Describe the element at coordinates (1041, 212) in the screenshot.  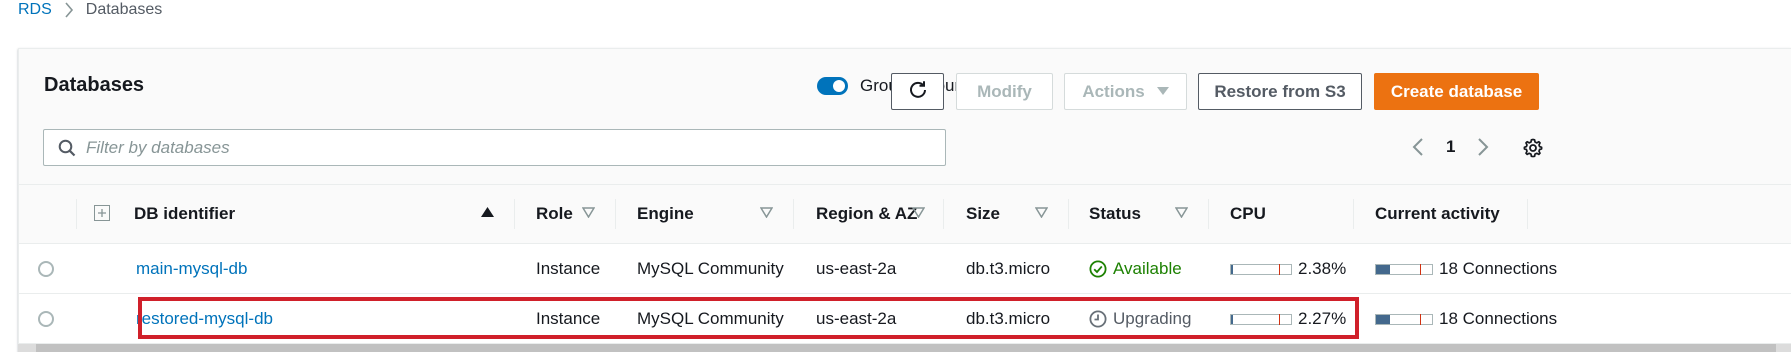
I see `sort-caret-size-icon` at that location.